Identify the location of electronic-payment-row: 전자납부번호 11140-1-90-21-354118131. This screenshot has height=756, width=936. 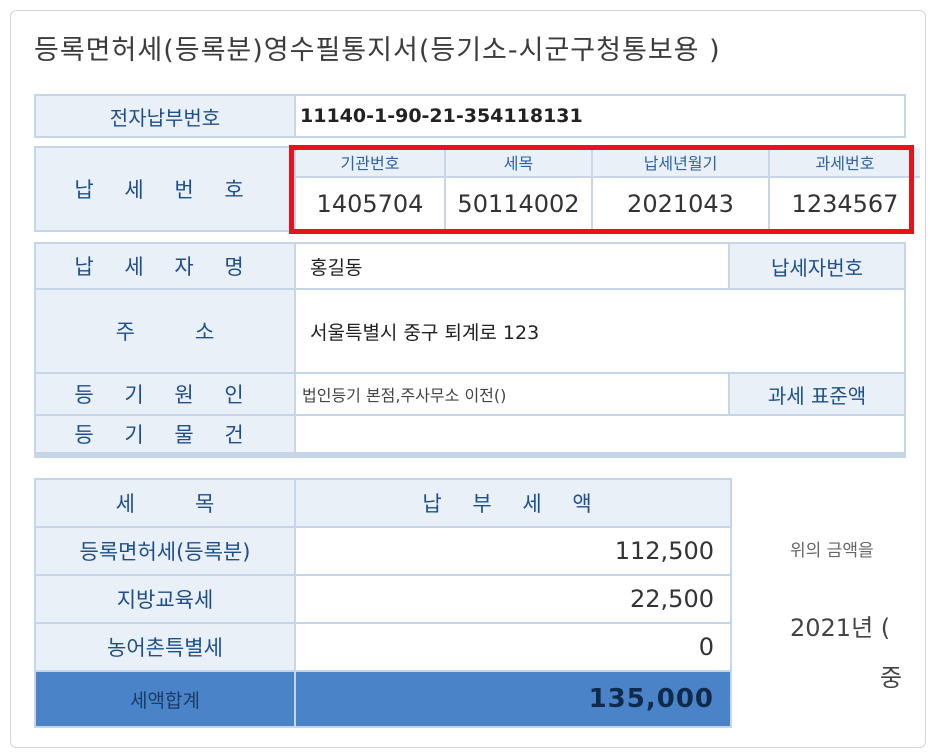
(470, 116).